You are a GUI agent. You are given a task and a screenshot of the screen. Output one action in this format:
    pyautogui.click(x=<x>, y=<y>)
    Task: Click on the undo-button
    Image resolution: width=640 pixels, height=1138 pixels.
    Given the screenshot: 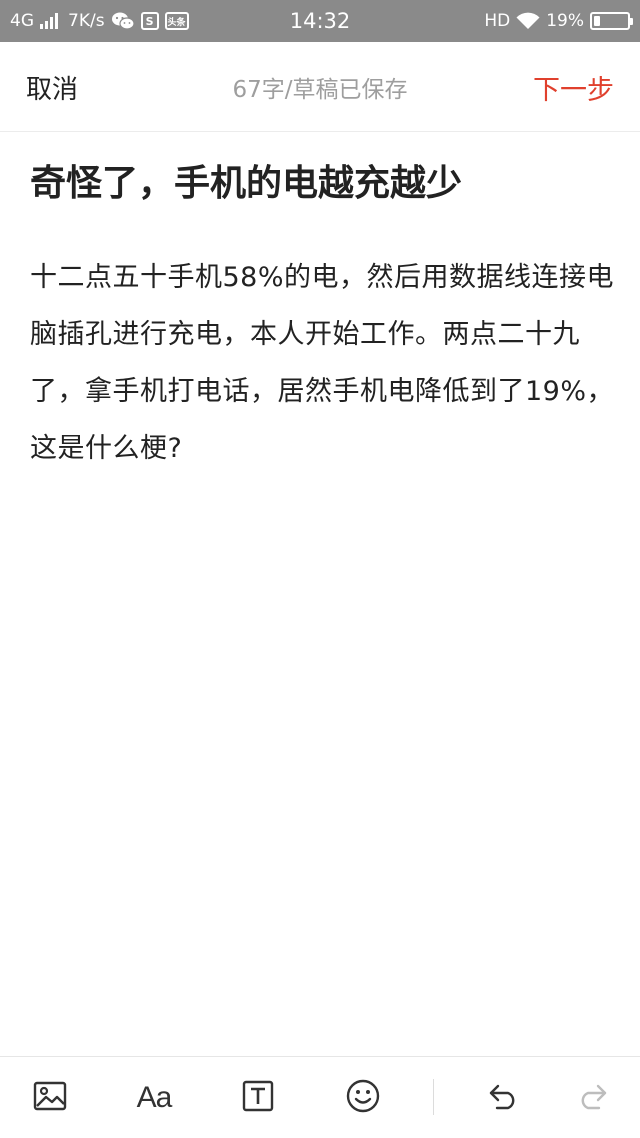 What is the action you would take?
    pyautogui.click(x=504, y=1097)
    